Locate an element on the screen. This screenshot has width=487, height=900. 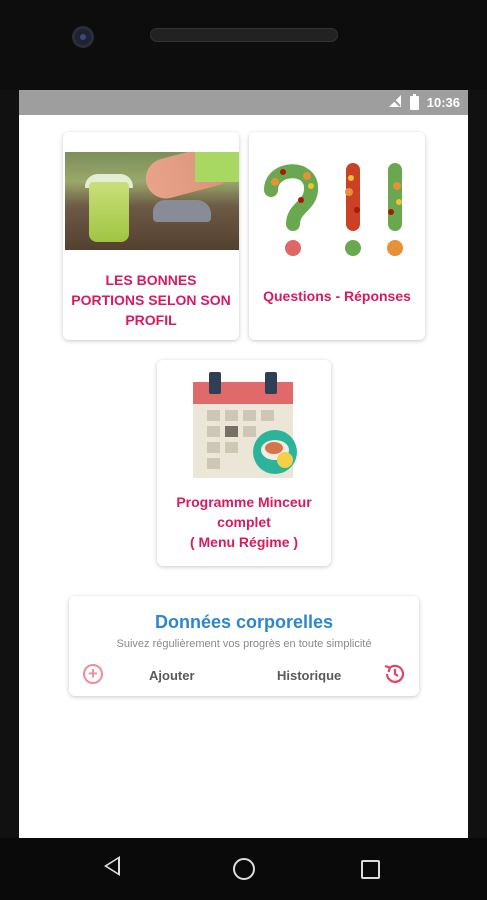
programme-title-line2: complet is located at coordinates (244, 522).